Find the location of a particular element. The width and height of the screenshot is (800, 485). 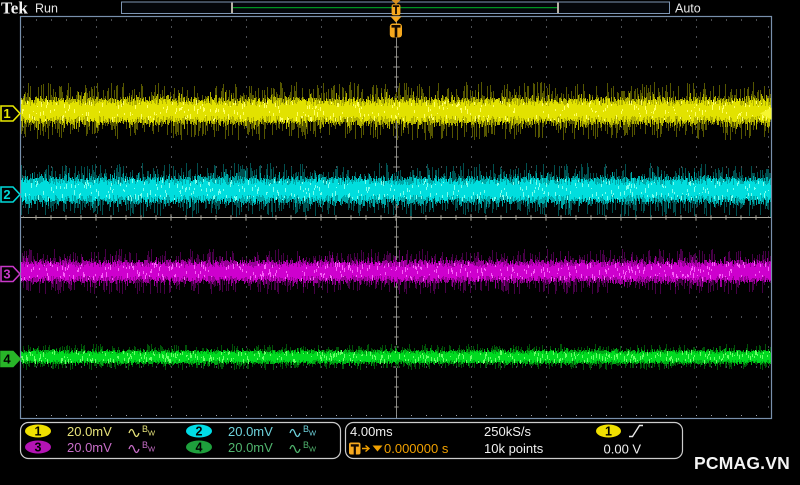

svg-text: 10k points is located at coordinates (514, 448).